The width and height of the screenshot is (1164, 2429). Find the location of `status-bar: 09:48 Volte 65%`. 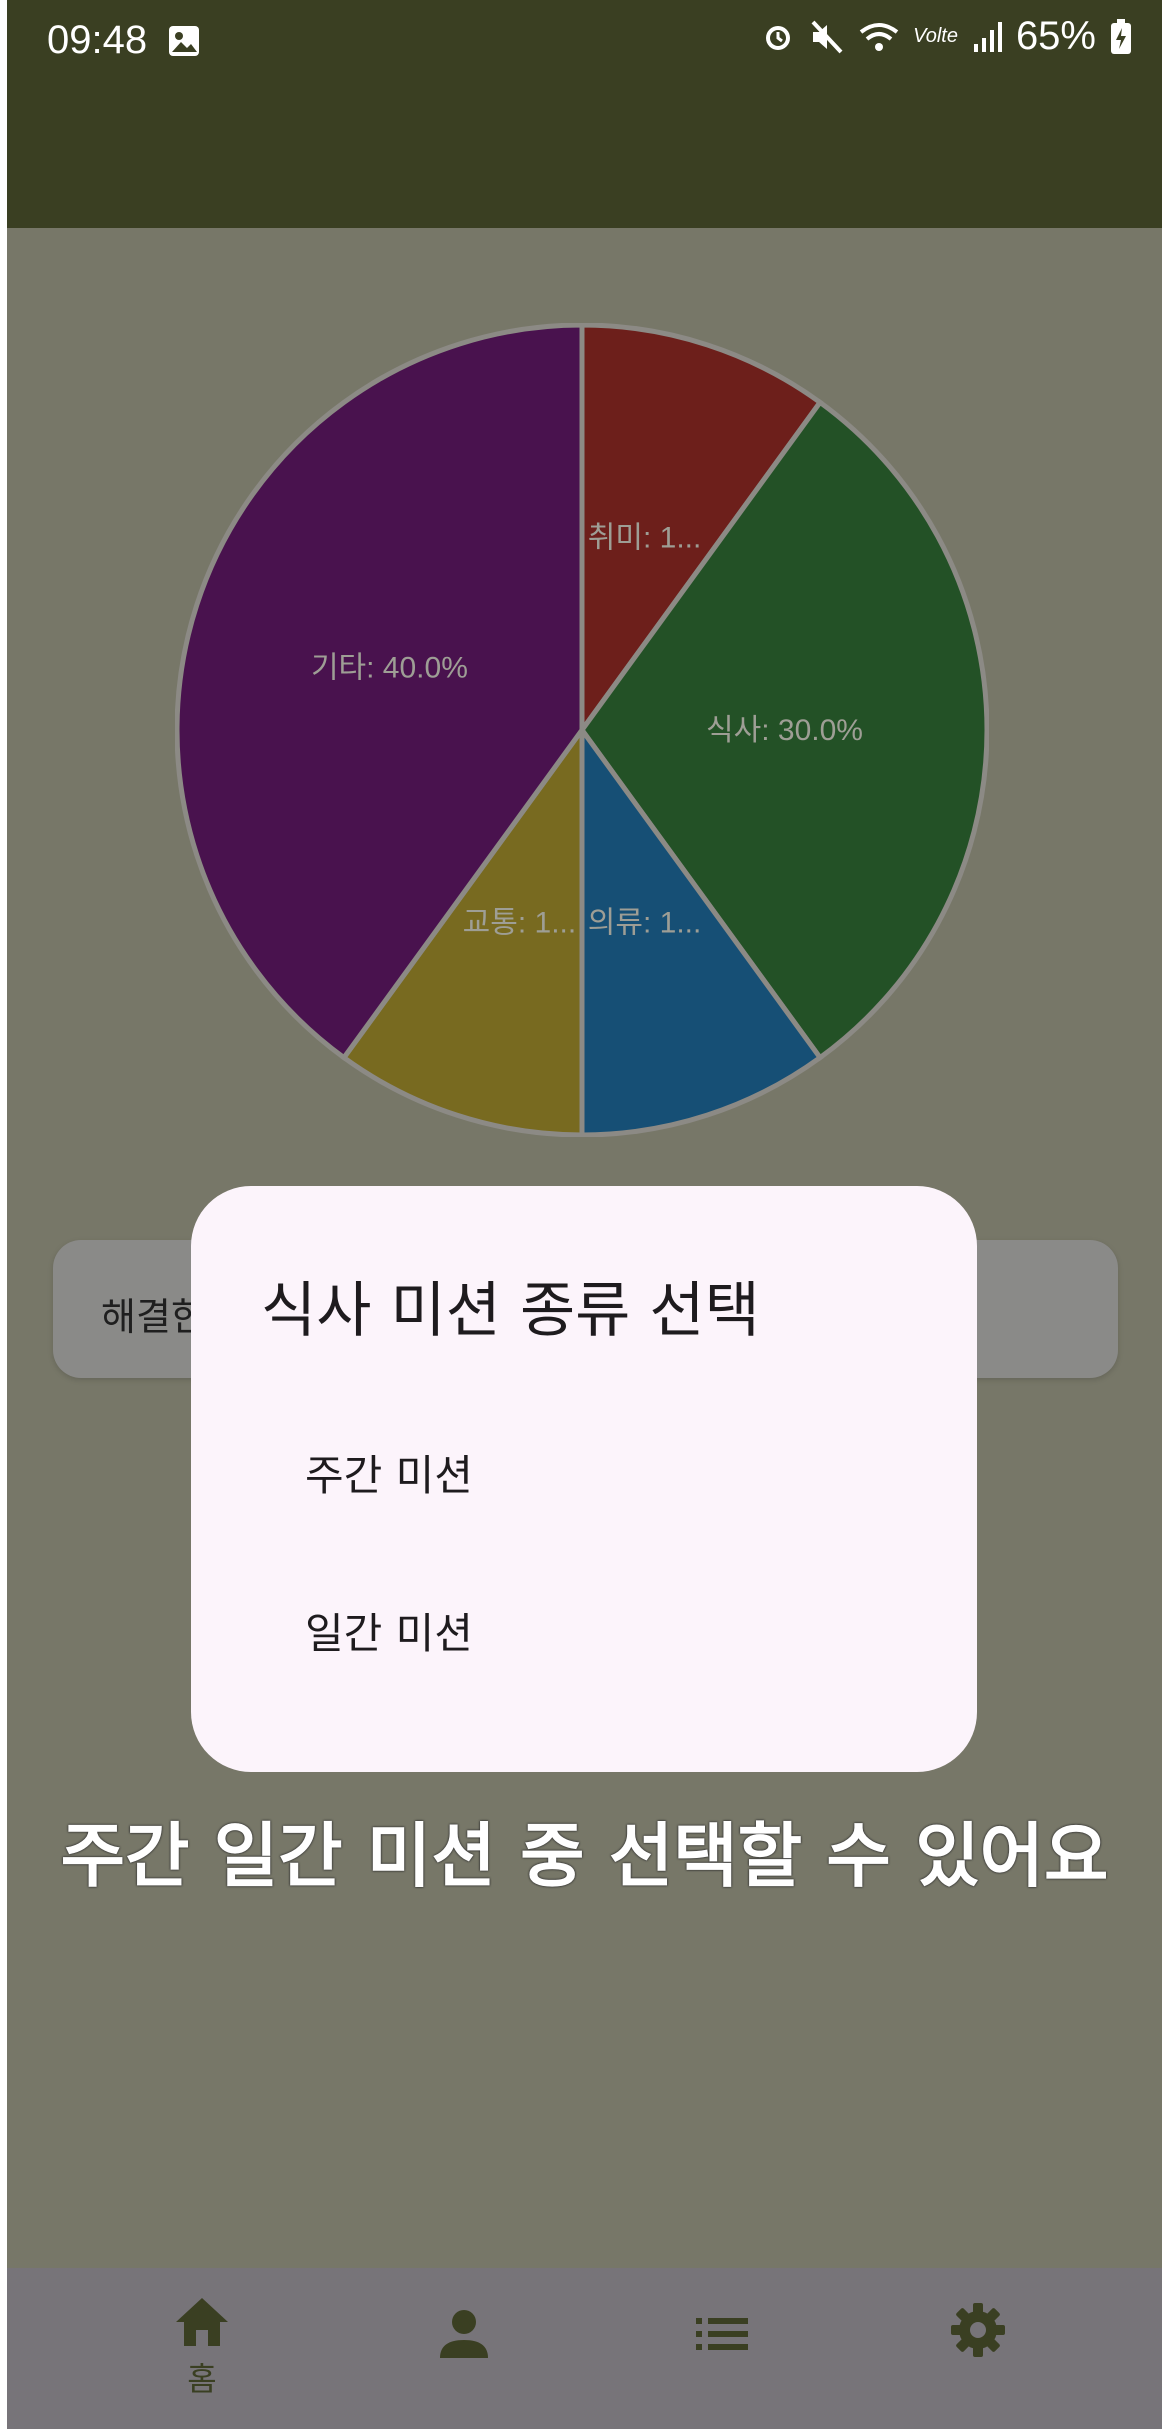

status-bar: 09:48 Volte 65% is located at coordinates (584, 114).